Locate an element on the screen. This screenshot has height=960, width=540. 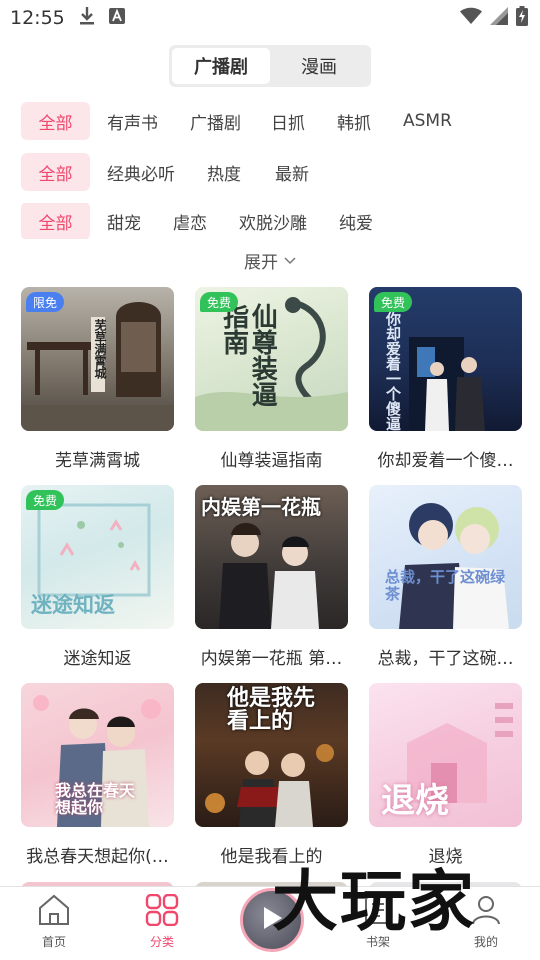
drama-title: 仙尊装逼指南 is located at coordinates (271, 461).